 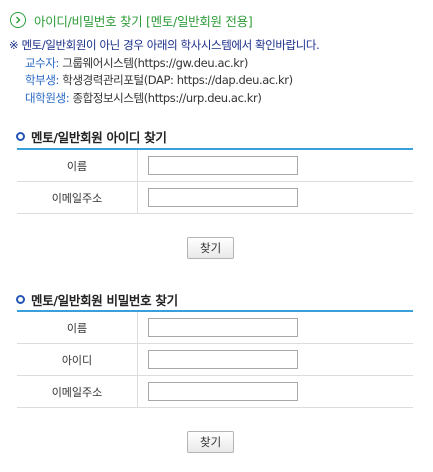 I want to click on find-id-button: 찾기, so click(x=211, y=248).